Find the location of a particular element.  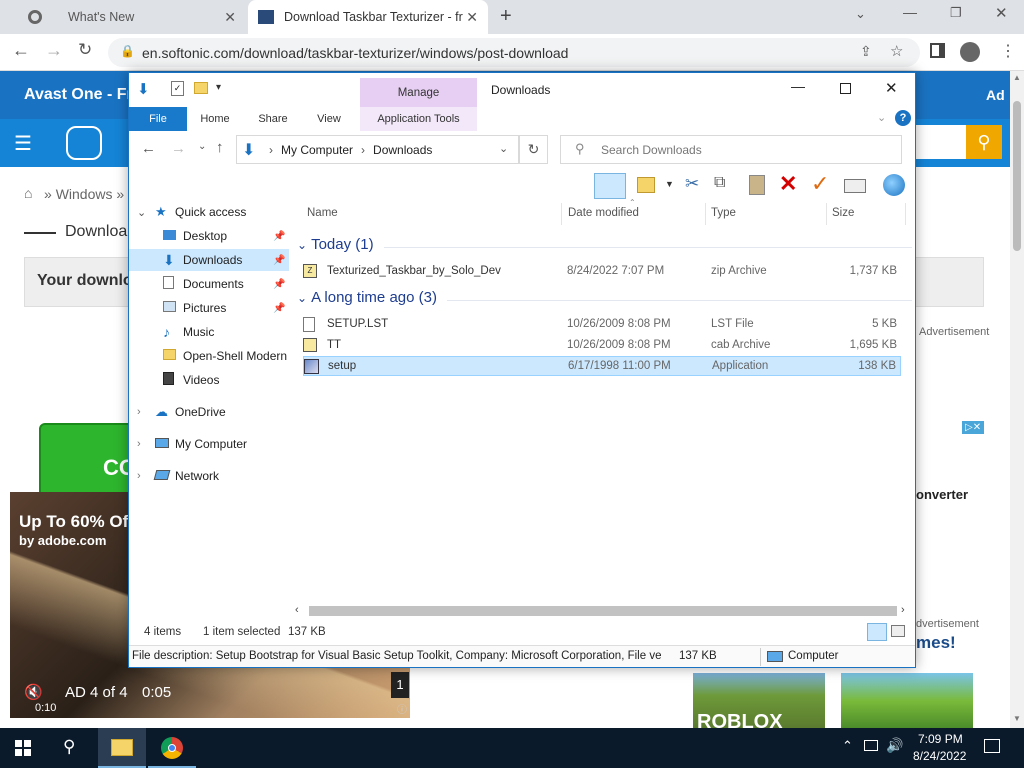

bookmark-star-icon: ☆ is located at coordinates (896, 51).